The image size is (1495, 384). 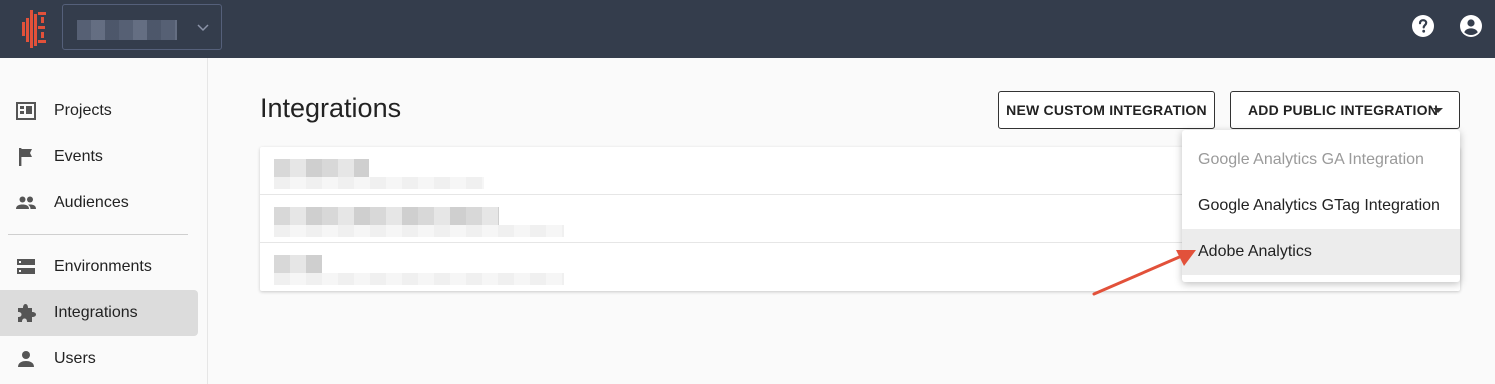 What do you see at coordinates (99, 359) in the screenshot?
I see `sidebar-item-users: Users` at bounding box center [99, 359].